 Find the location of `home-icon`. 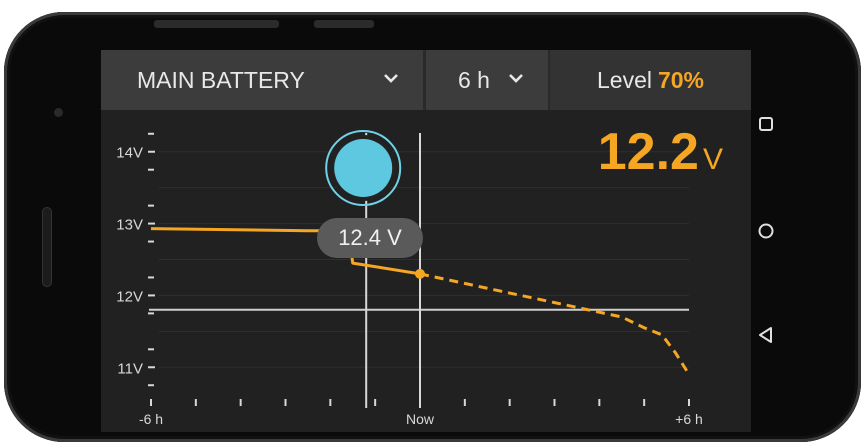

home-icon is located at coordinates (766, 231).